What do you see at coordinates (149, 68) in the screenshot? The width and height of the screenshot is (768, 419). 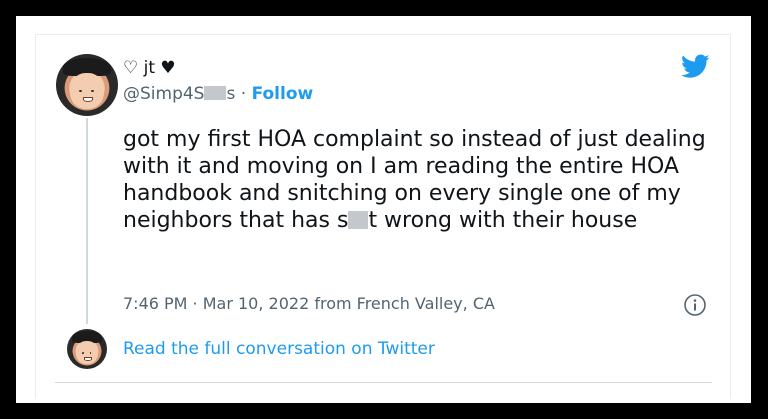 I see `author-display-name: ♡ jt ♥` at bounding box center [149, 68].